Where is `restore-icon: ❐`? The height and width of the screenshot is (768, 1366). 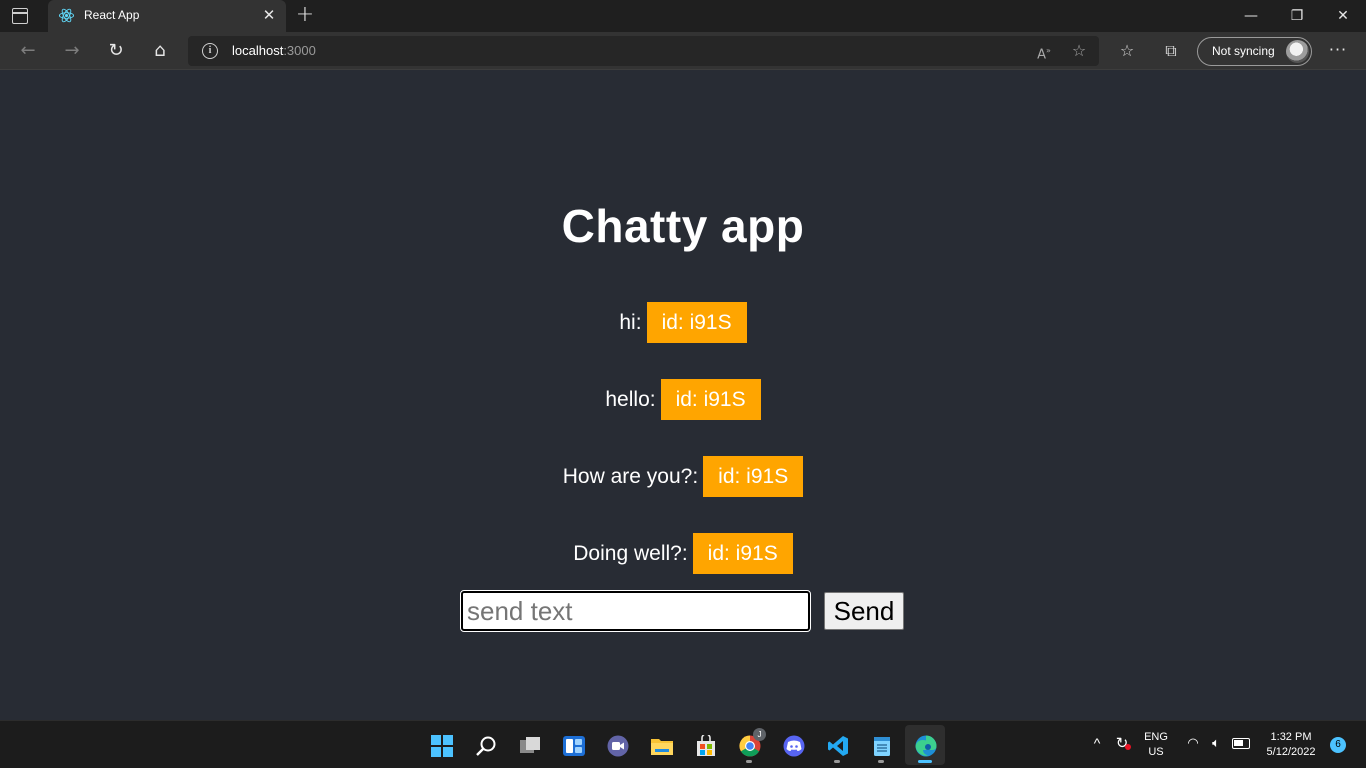 restore-icon: ❐ is located at coordinates (1297, 16).